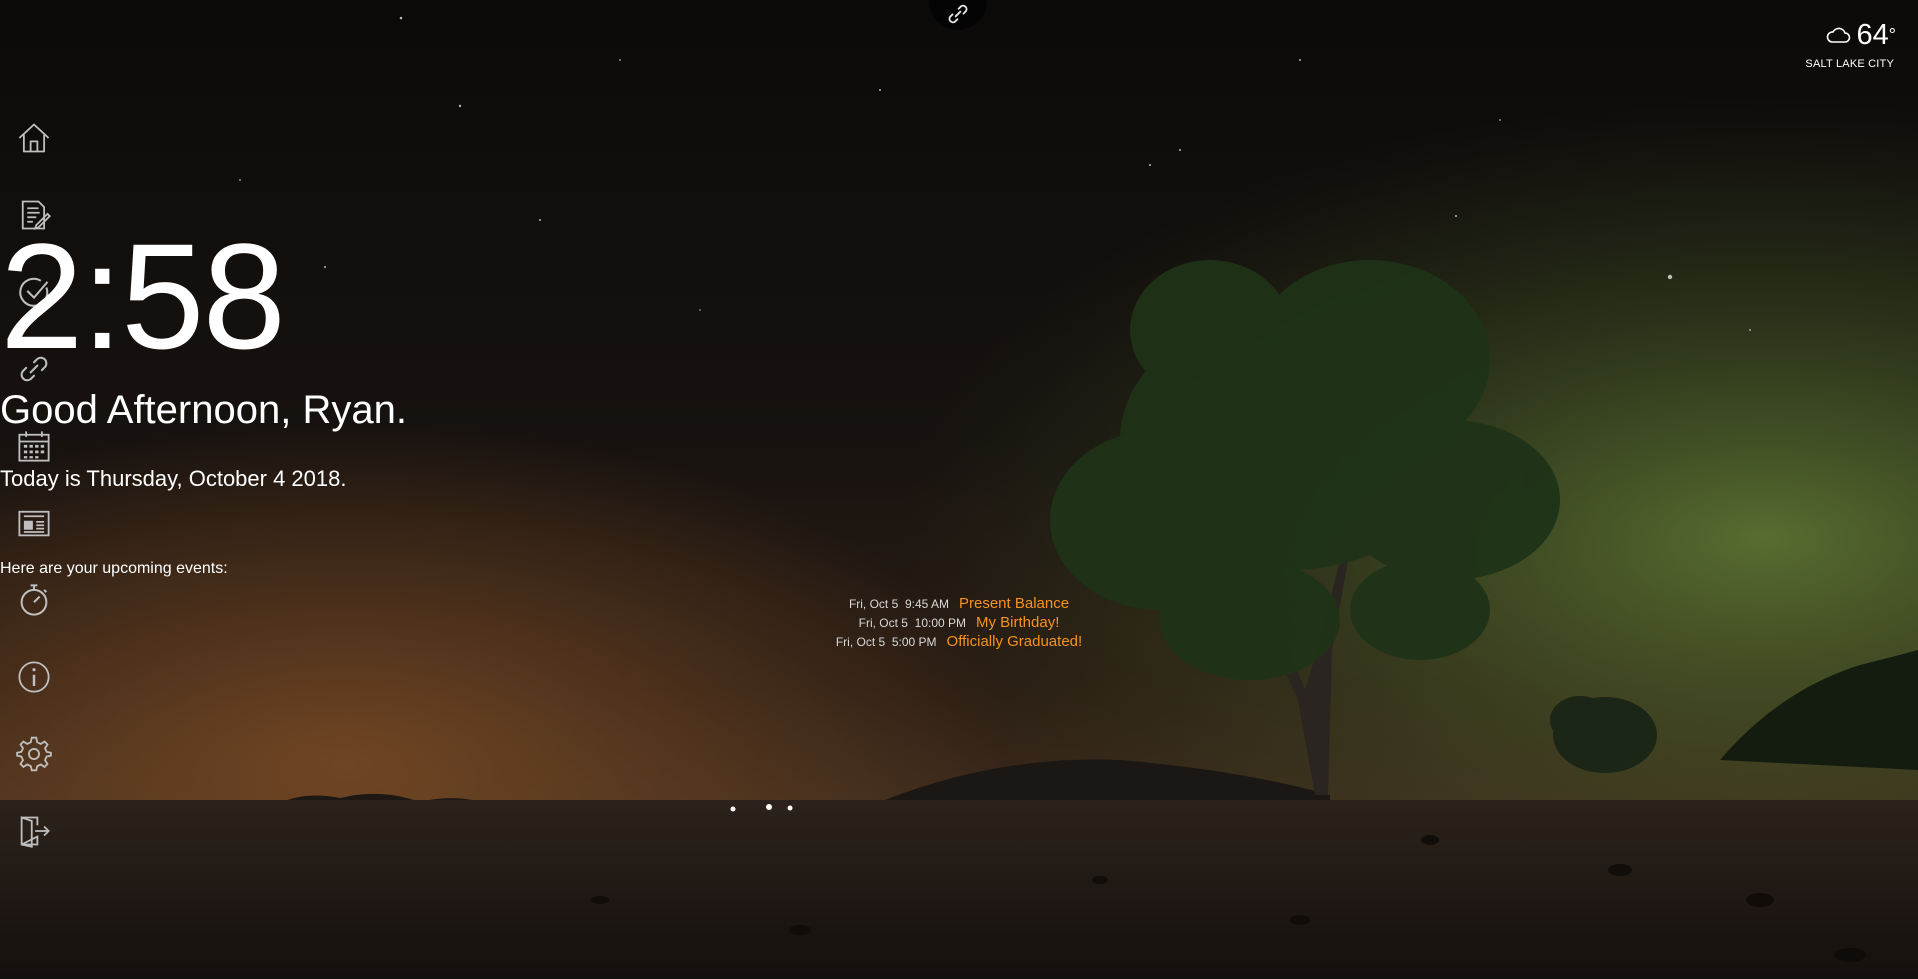 Image resolution: width=1918 pixels, height=979 pixels. I want to click on greeting: Good Afternoon, Ryan., so click(203, 410).